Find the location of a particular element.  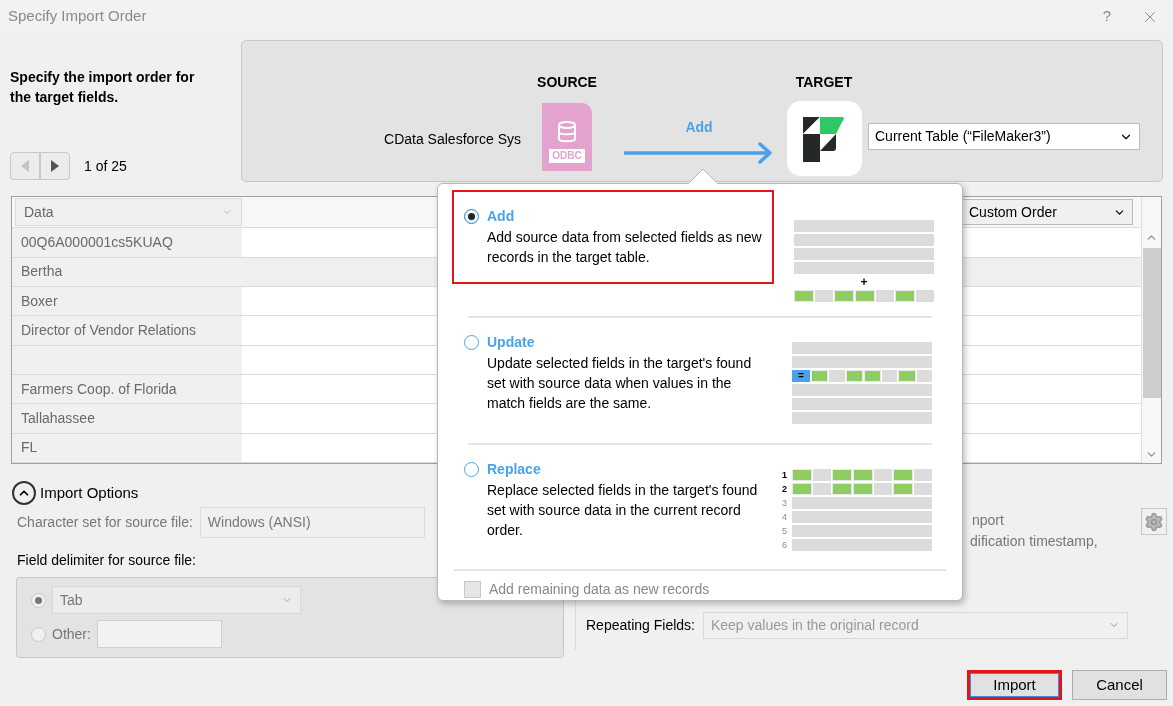

odbc-file-icon: ODBC is located at coordinates (567, 137).